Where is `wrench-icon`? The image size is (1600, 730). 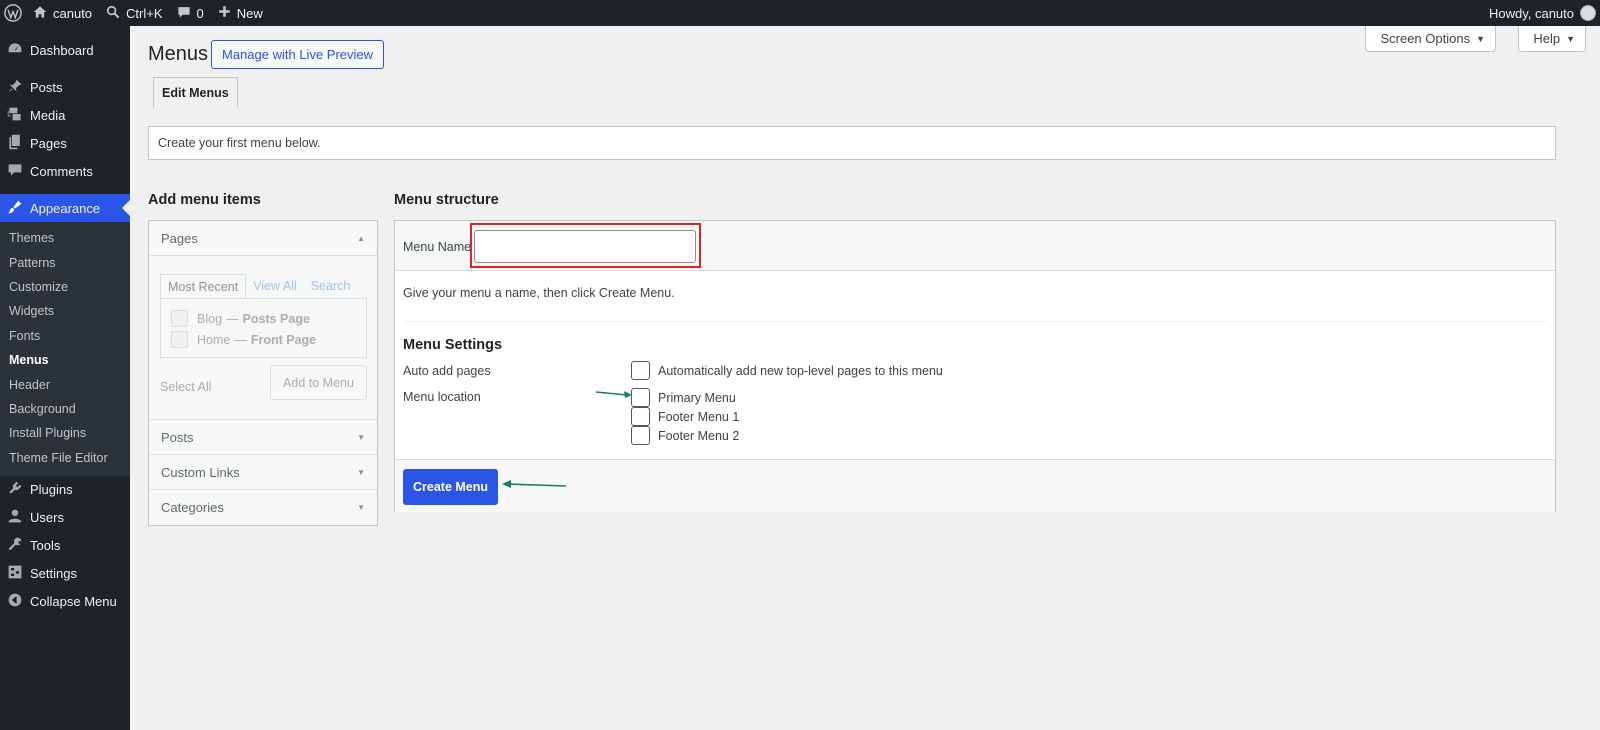
wrench-icon is located at coordinates (15, 545).